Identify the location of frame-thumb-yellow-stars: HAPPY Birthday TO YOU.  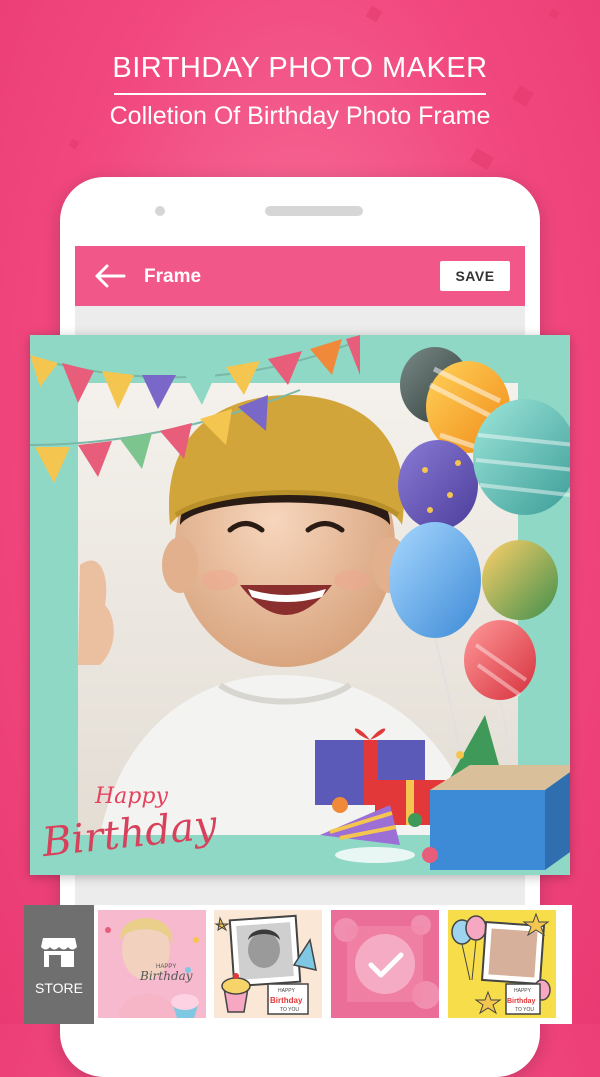
(502, 964).